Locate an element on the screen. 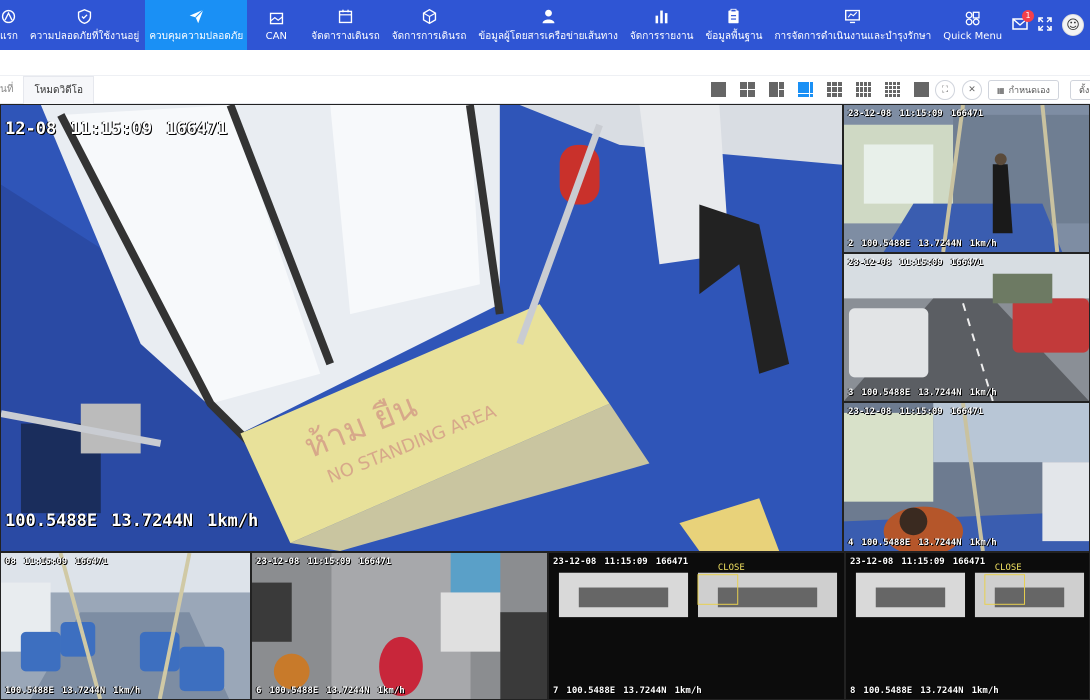 Image resolution: width=1090 pixels, height=700 pixels. tab-previous: นที่ is located at coordinates (11, 90).